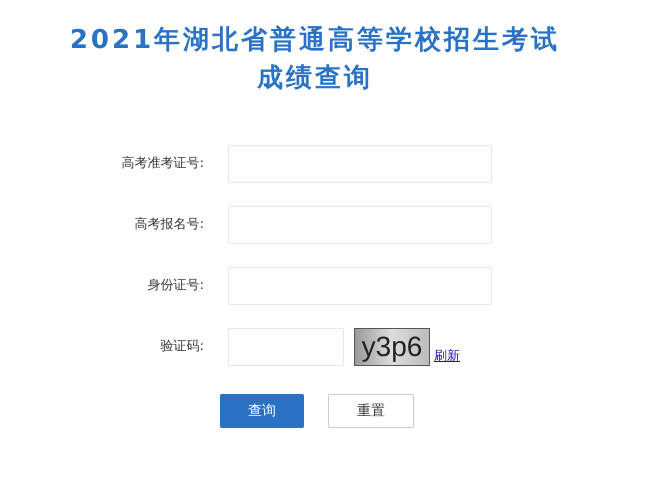  Describe the element at coordinates (315, 40) in the screenshot. I see `page-title: 2021年湖北省普通高等学校招生考试` at that location.